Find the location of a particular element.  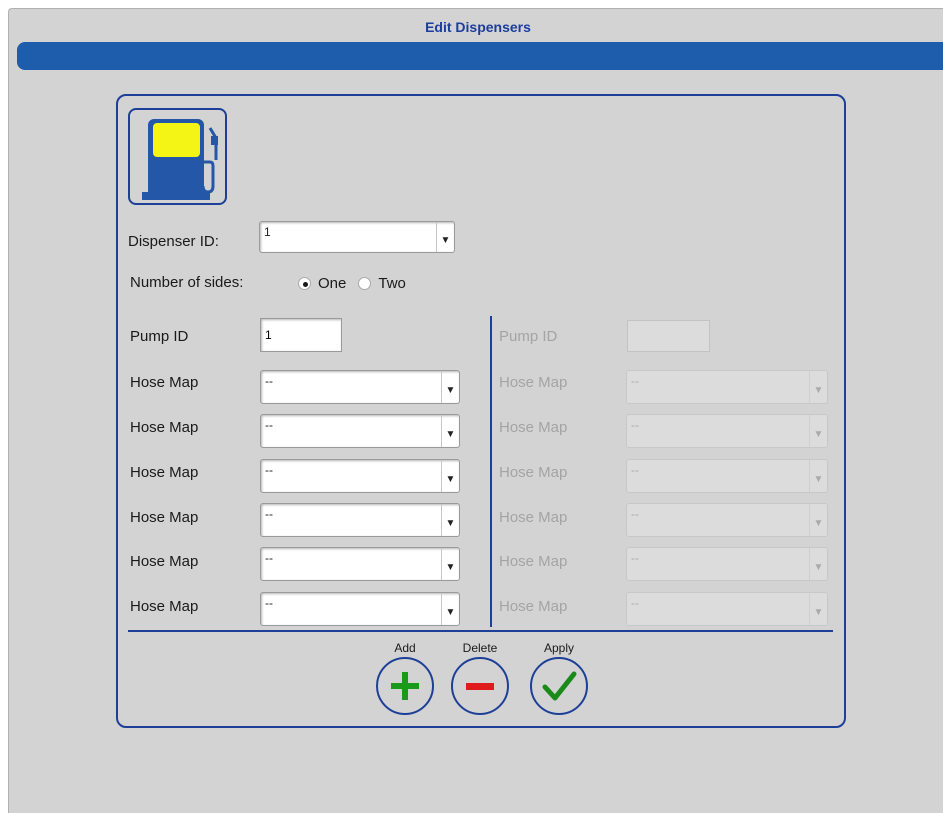

delete-action: Delete is located at coordinates (480, 678).